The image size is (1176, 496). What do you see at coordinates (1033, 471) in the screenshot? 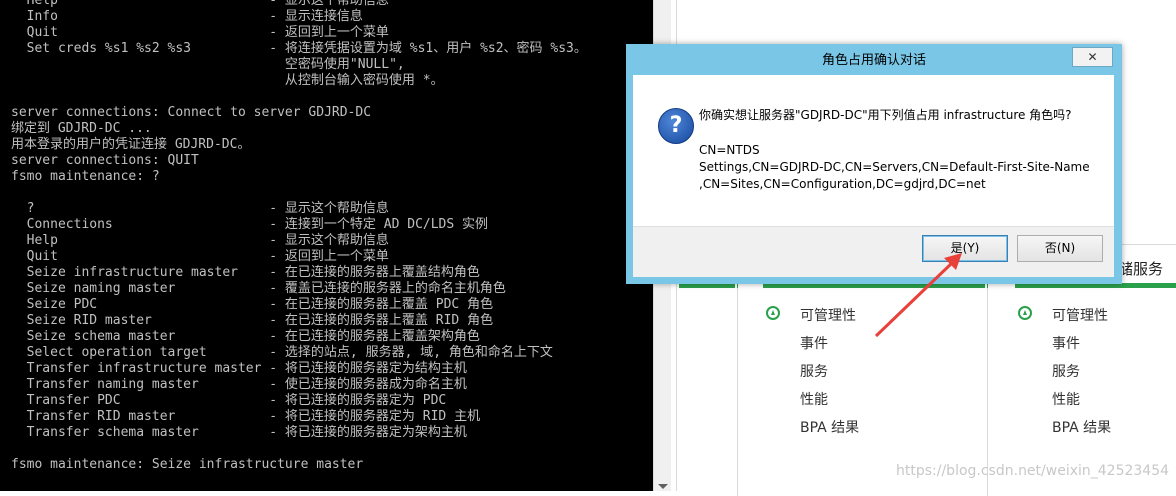
I see `watermark: https://blog.csdn.net/weixin_42523454` at bounding box center [1033, 471].